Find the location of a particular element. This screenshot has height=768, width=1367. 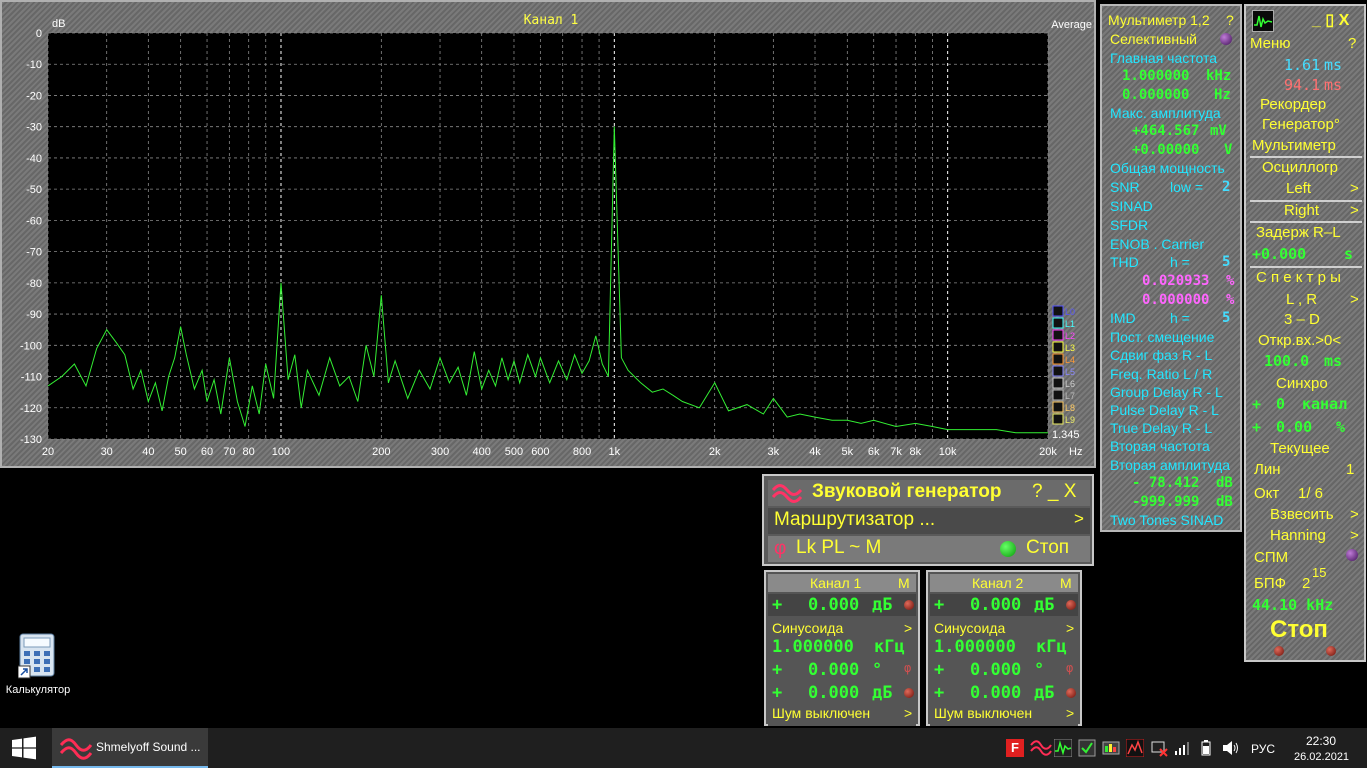

channel-1-noise-row: Шум выключен > is located at coordinates (842, 715).